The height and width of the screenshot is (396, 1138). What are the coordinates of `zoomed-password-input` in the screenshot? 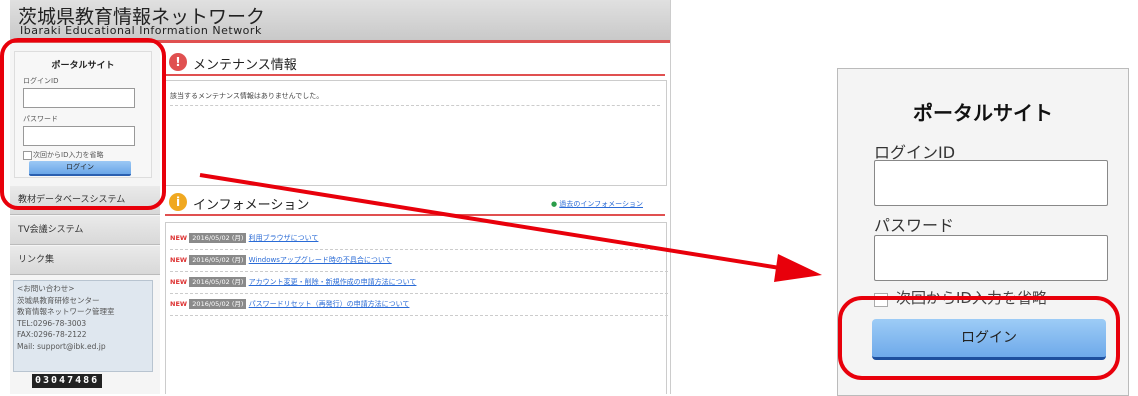 It's located at (991, 258).